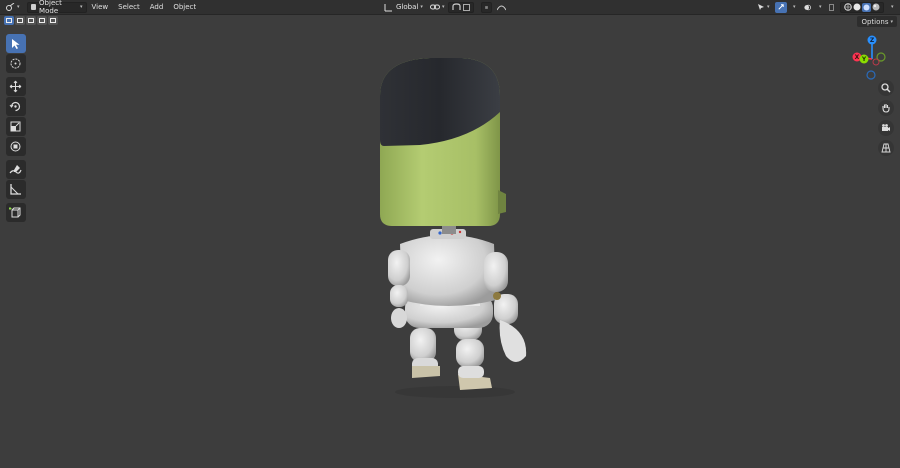  I want to click on options-label: Options, so click(875, 21).